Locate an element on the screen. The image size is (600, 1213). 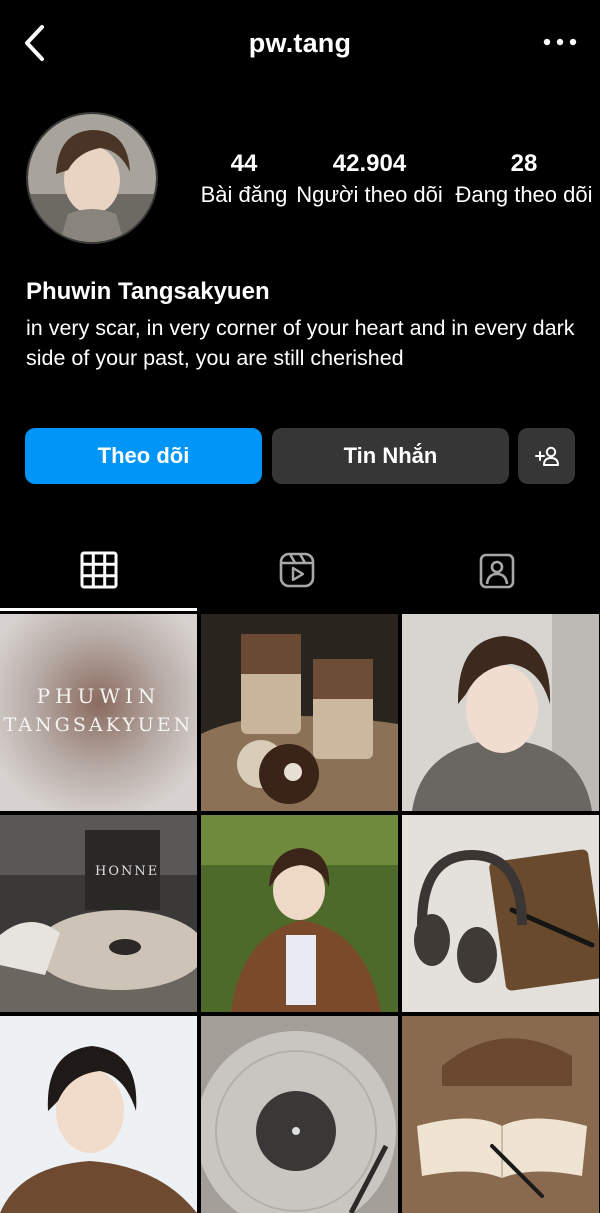
post-thumbnail: HONNE is located at coordinates (98, 913).